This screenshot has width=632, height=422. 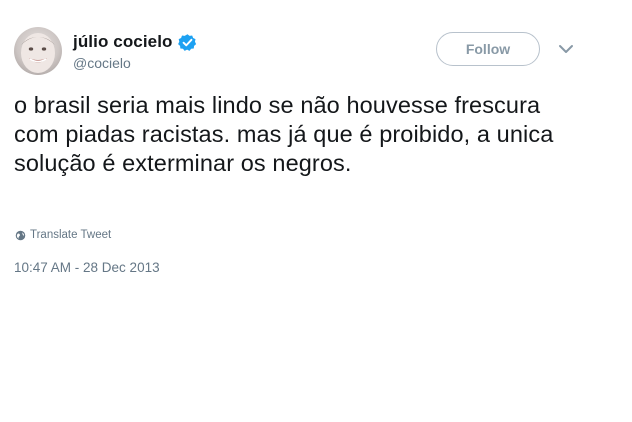 I want to click on avatar, so click(x=38, y=51).